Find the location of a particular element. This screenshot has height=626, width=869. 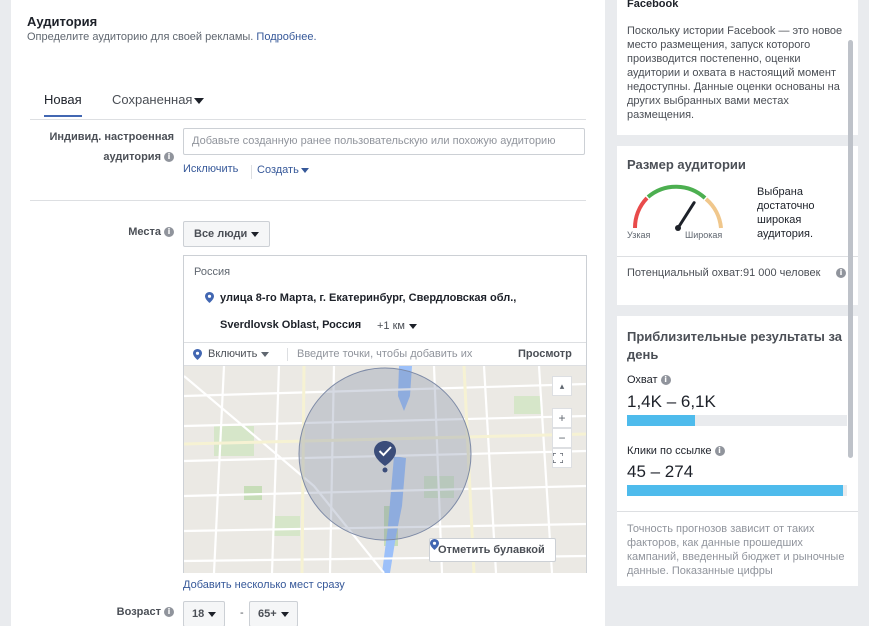

include-dropdown: Включить is located at coordinates (239, 354).